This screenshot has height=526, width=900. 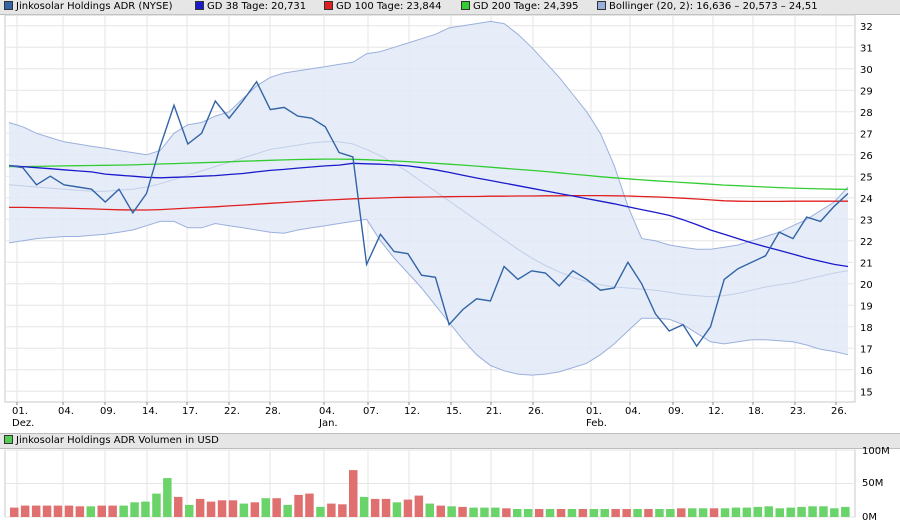 I want to click on y-tick-label: 23, so click(x=866, y=220).